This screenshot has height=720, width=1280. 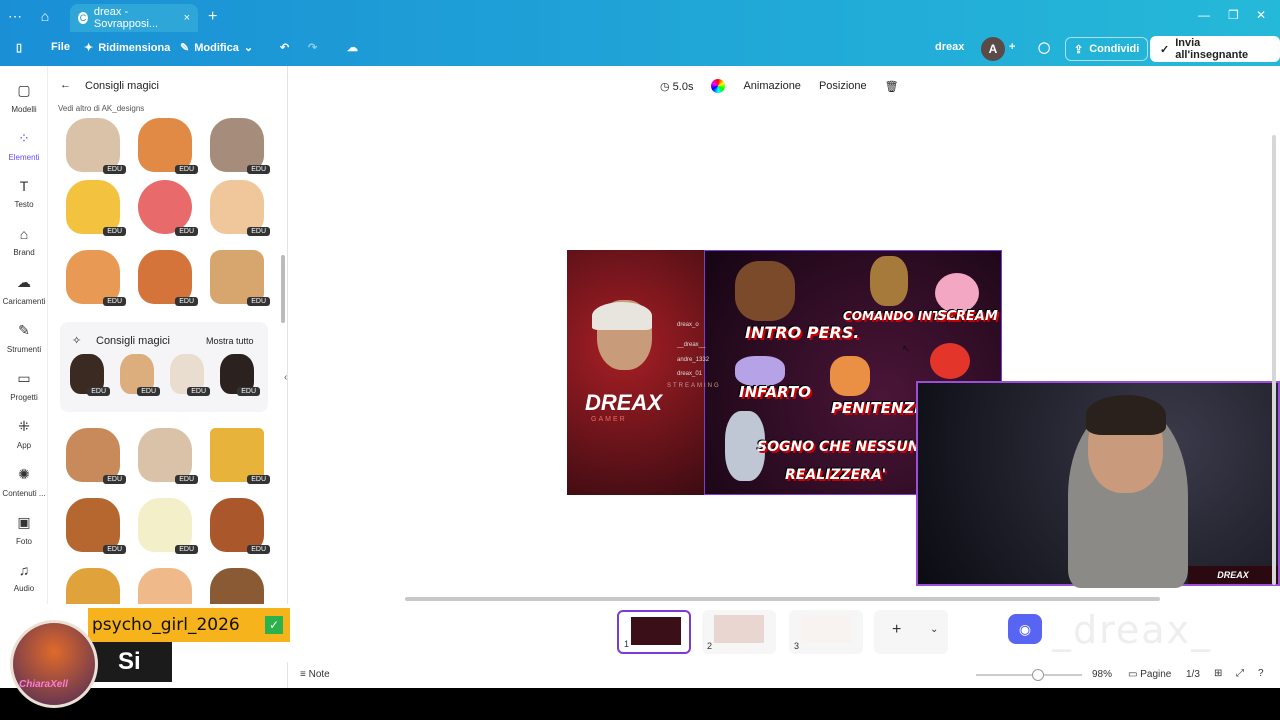 I want to click on page-count: 1/3, so click(x=1193, y=674).